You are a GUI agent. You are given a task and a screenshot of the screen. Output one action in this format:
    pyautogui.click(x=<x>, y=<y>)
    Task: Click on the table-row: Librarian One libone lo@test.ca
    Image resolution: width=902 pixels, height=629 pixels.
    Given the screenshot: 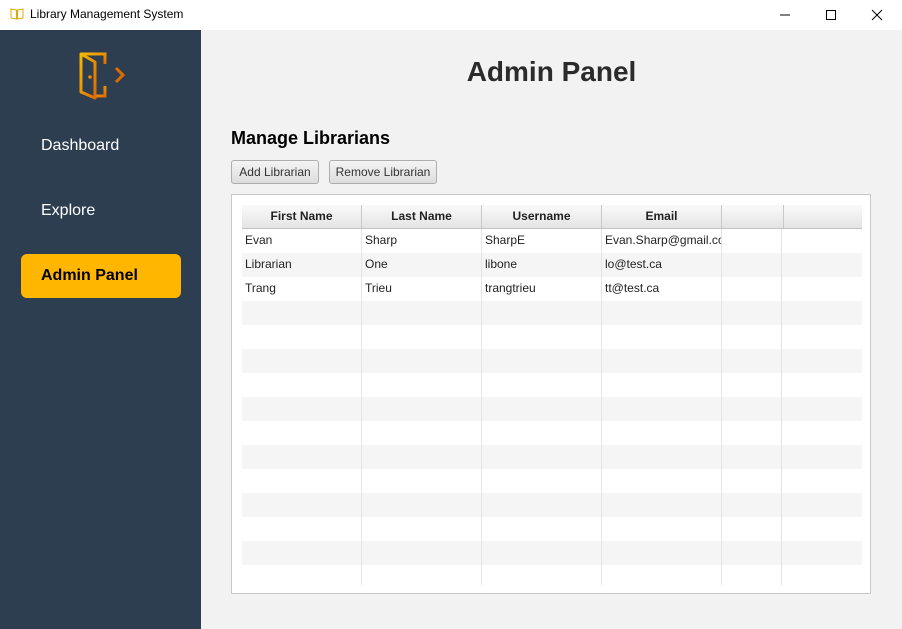 What is the action you would take?
    pyautogui.click(x=552, y=265)
    